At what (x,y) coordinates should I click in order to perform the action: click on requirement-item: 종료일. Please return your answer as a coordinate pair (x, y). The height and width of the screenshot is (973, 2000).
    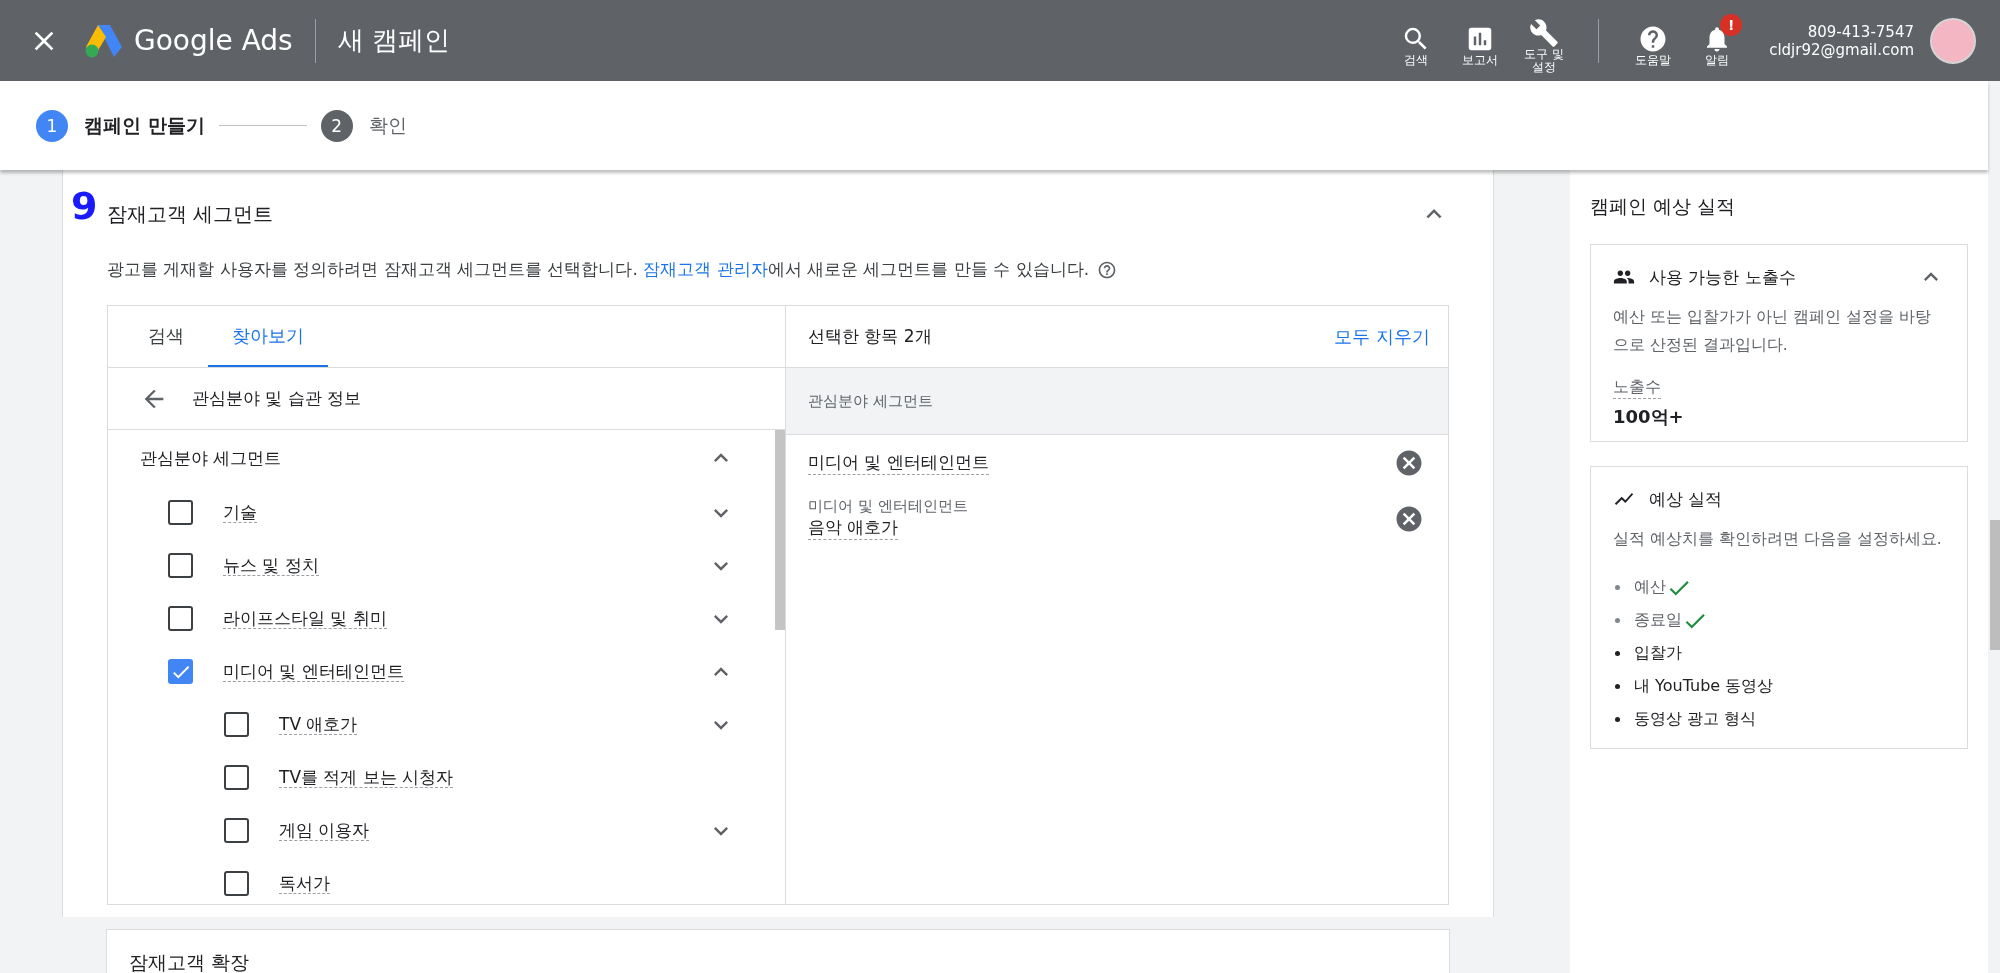
    Looking at the image, I should click on (1658, 620).